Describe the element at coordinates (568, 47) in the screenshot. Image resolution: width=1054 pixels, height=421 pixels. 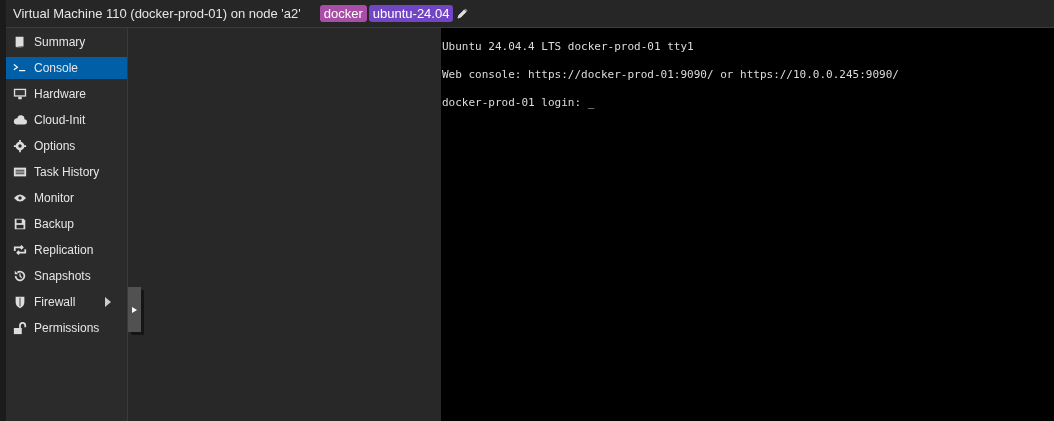
I see `console-line: Ubuntu 24.04.4 LTS docker-prod-01 tty1` at that location.